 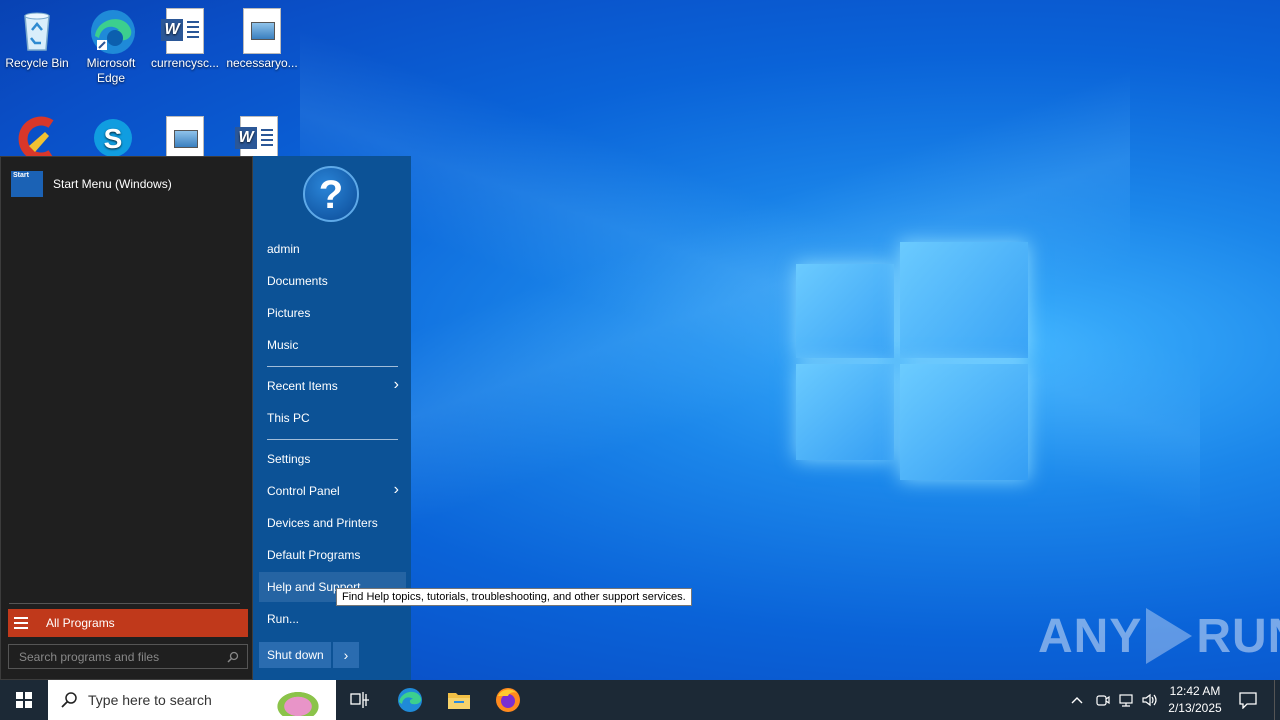 What do you see at coordinates (410, 700) in the screenshot?
I see `edge-taskbar-icon` at bounding box center [410, 700].